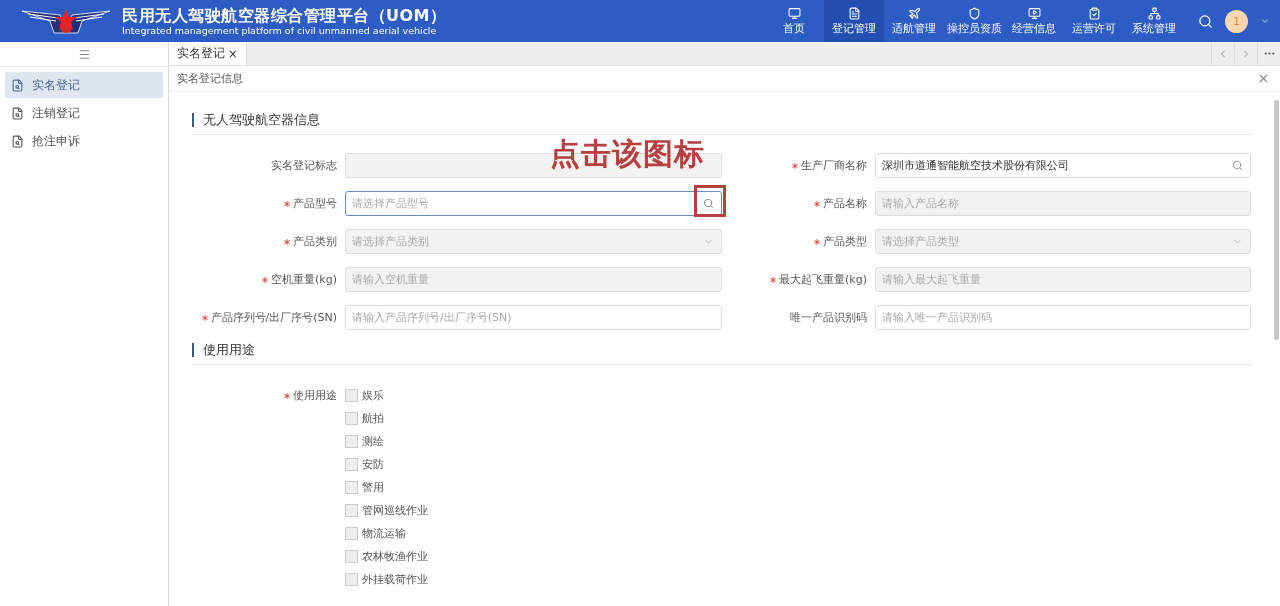 Image resolution: width=1280 pixels, height=606 pixels. What do you see at coordinates (828, 317) in the screenshot?
I see `field-label: 唯一产品识别码` at bounding box center [828, 317].